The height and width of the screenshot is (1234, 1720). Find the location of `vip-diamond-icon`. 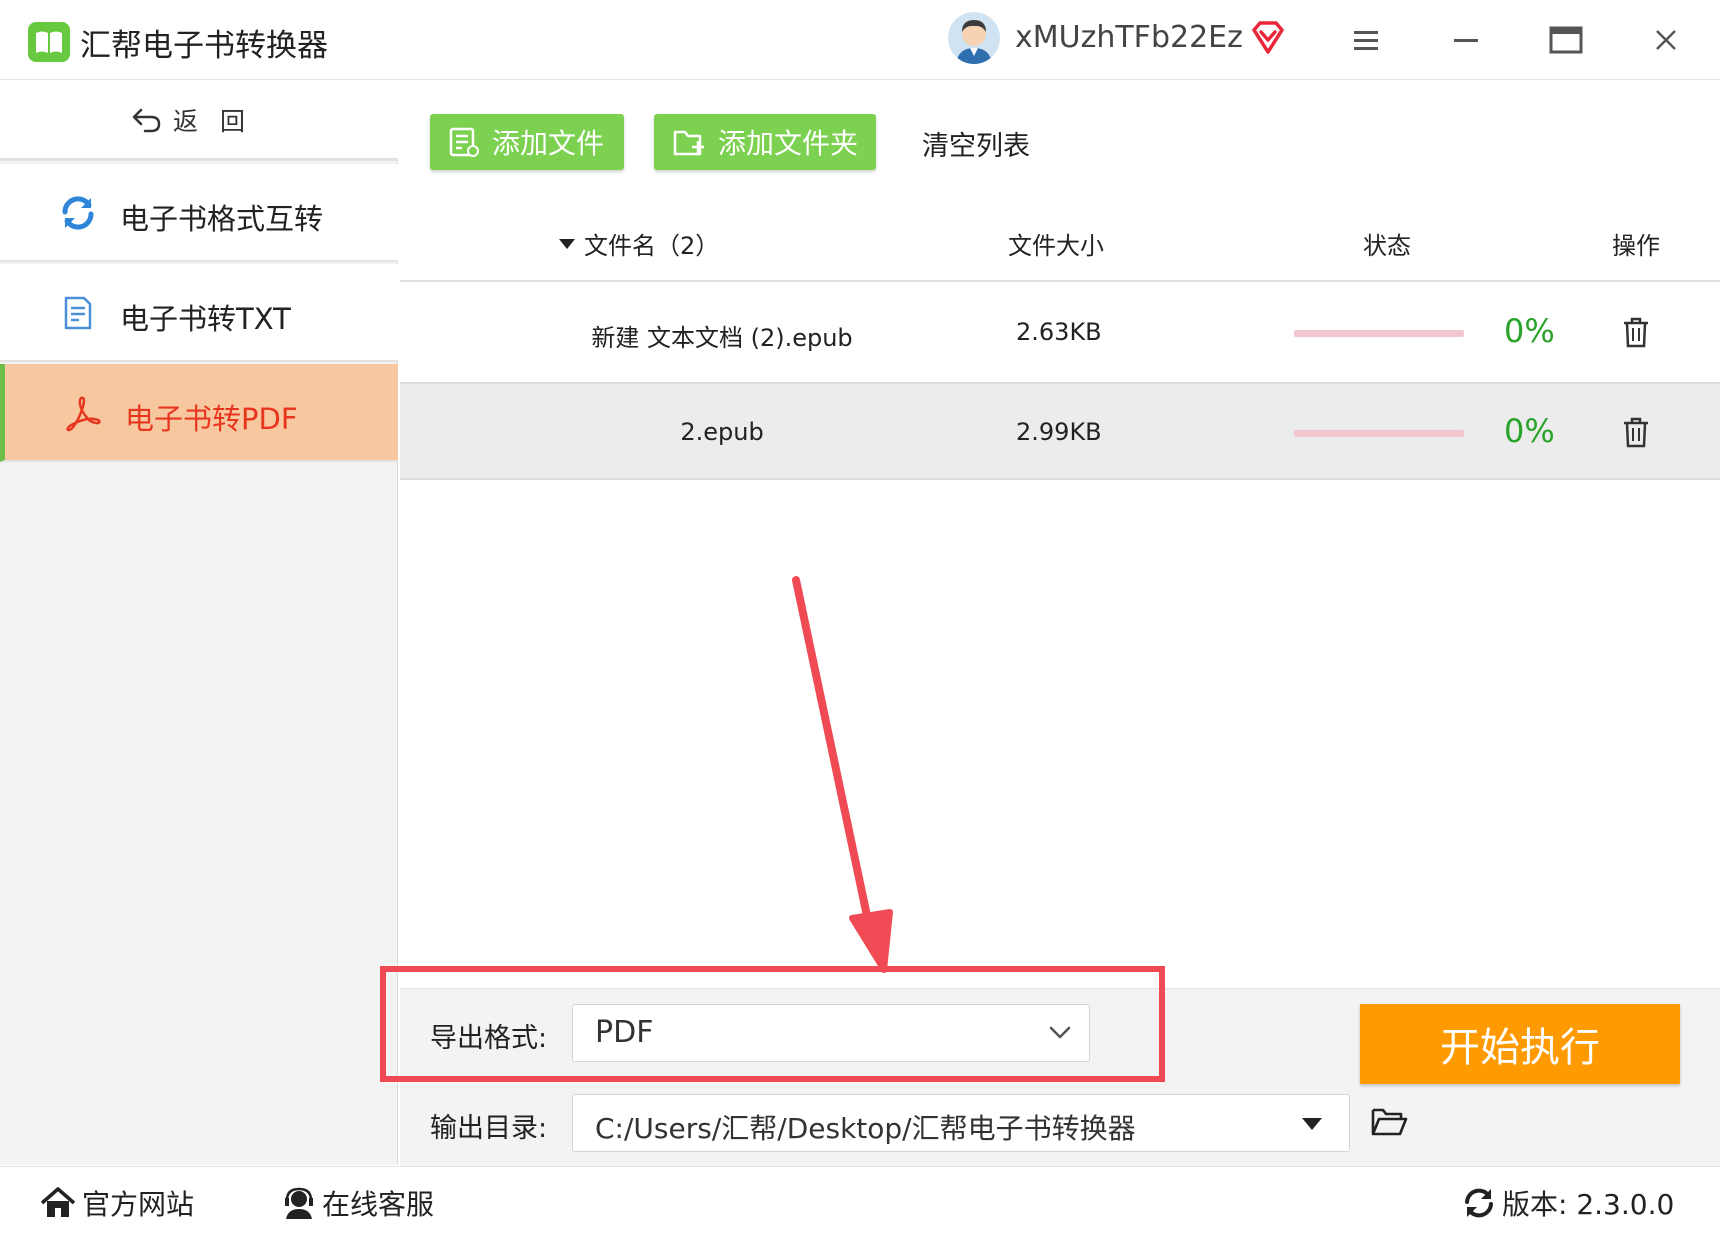

vip-diamond-icon is located at coordinates (1268, 38).